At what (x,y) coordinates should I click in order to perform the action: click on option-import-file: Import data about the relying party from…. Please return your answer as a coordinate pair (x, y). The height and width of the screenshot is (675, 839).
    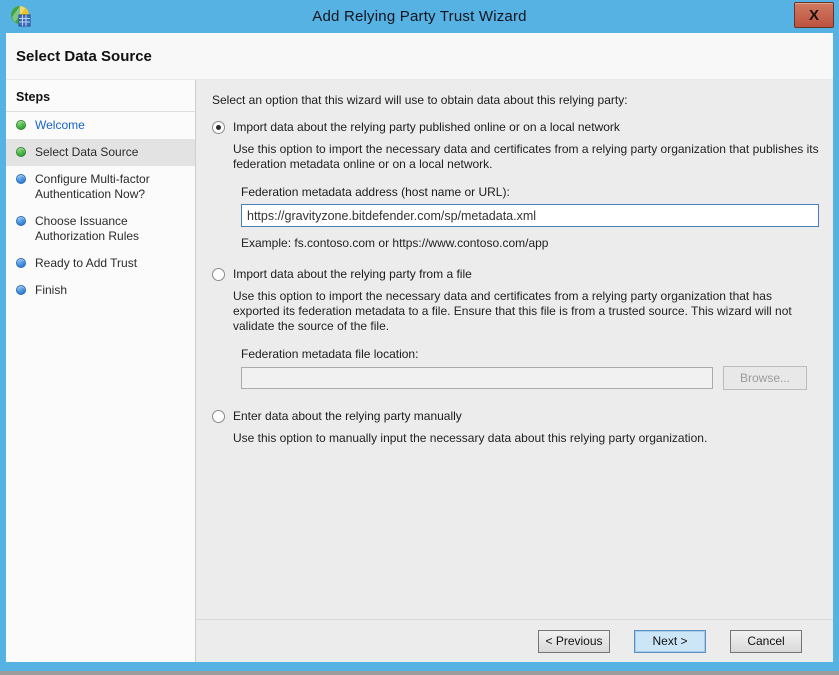
    Looking at the image, I should click on (515, 274).